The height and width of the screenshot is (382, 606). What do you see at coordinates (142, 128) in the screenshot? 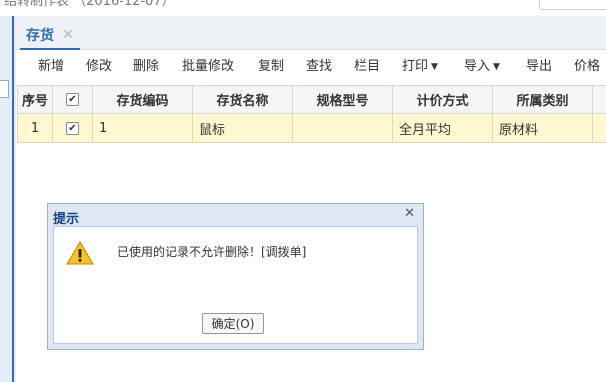
I see `row-code: 1` at bounding box center [142, 128].